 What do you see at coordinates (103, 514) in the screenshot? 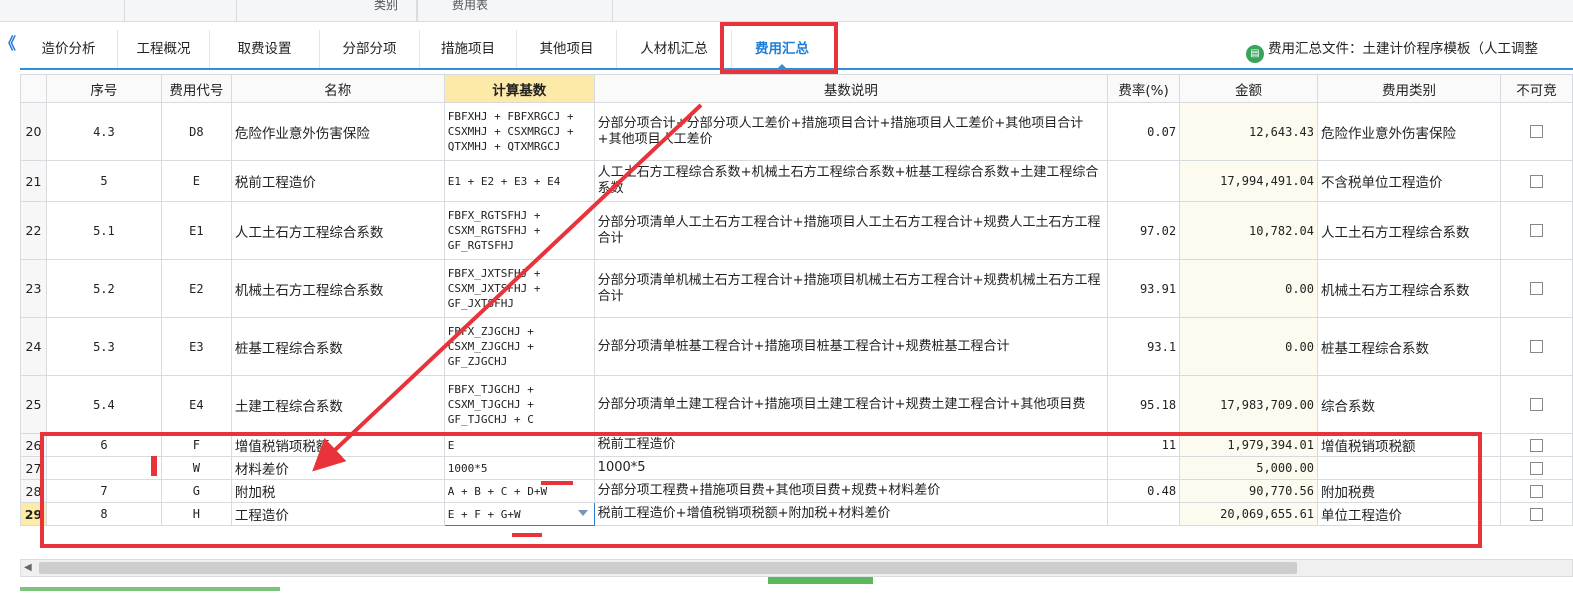
I see `cell-seq: 8` at bounding box center [103, 514].